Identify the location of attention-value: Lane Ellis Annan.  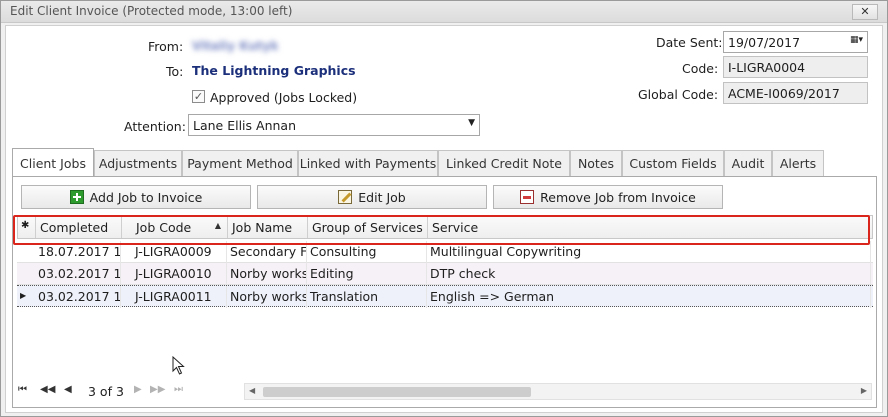
(244, 125).